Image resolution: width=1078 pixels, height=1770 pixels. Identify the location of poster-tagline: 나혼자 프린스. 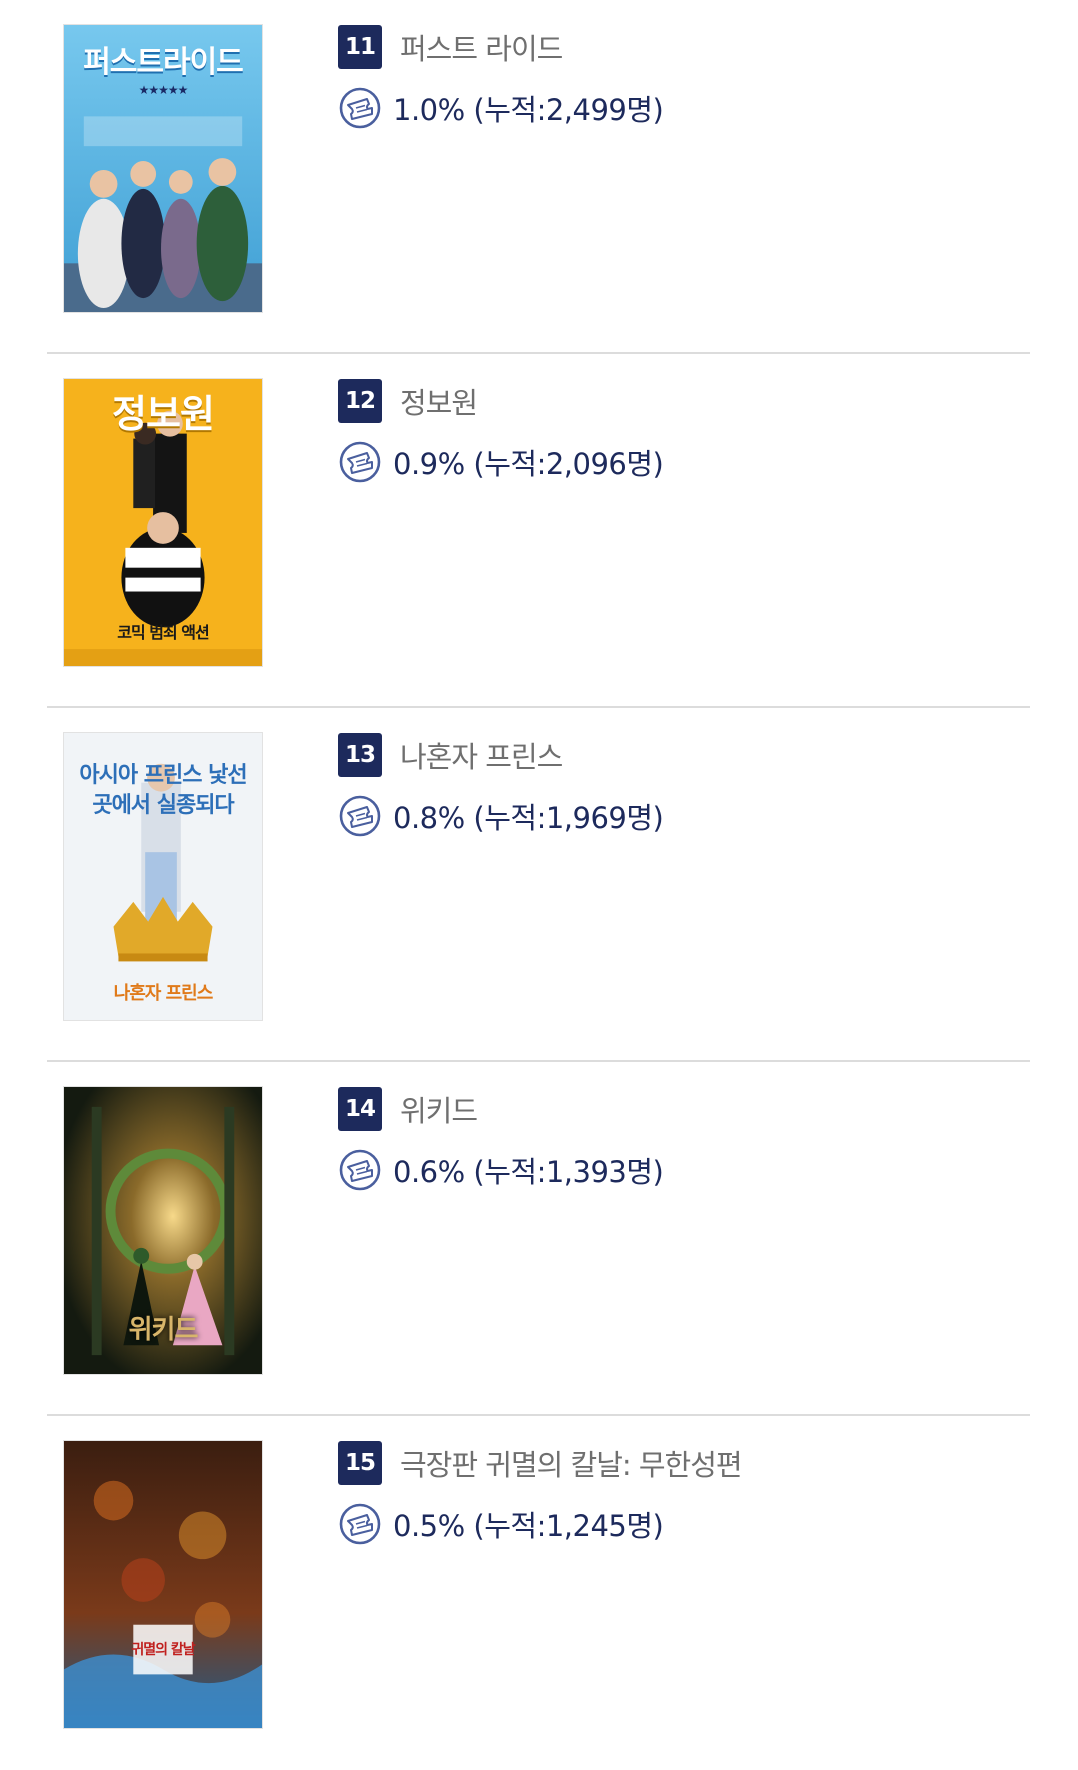
(163, 993).